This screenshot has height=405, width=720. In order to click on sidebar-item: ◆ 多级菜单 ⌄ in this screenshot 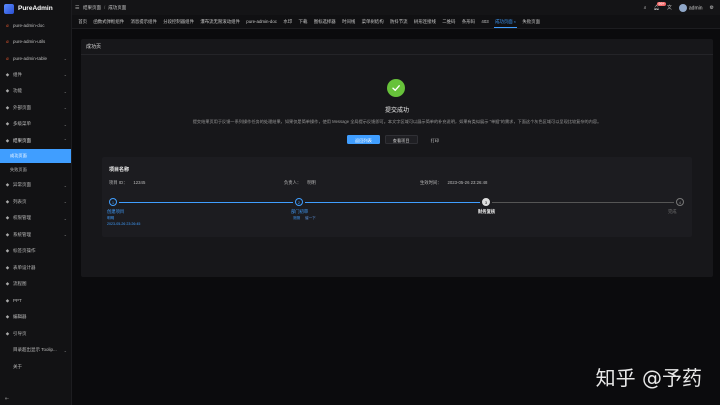, I will do `click(35, 124)`.